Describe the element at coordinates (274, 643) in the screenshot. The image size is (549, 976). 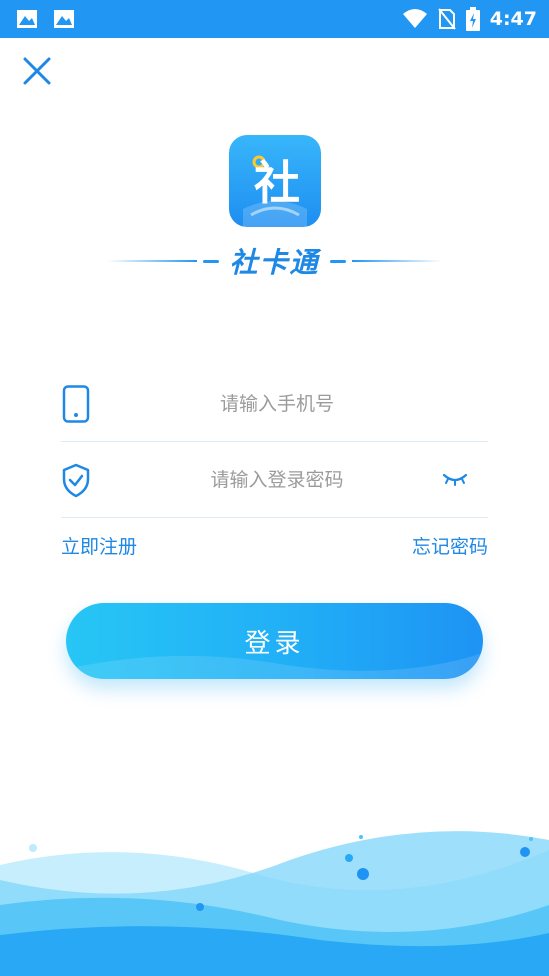
I see `login-button-label: 登录` at that location.